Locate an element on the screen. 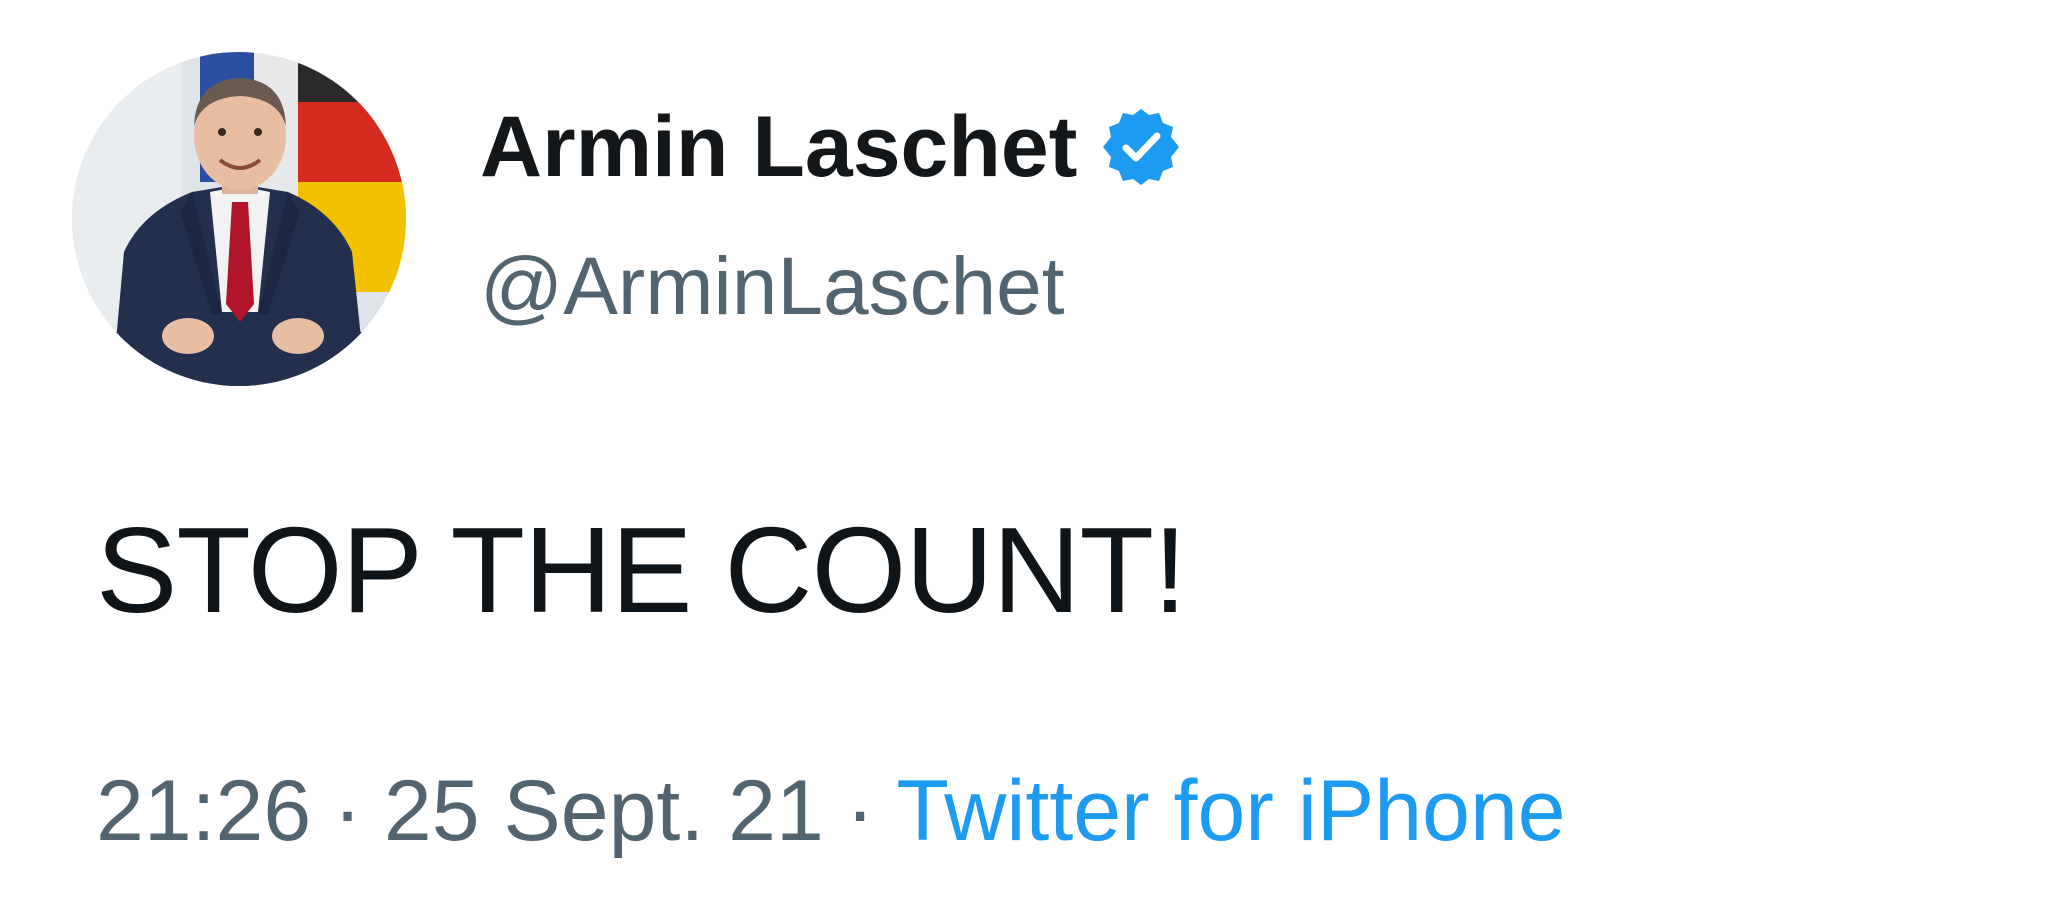  tweet-date: 25 Sept. 21 is located at coordinates (604, 811).